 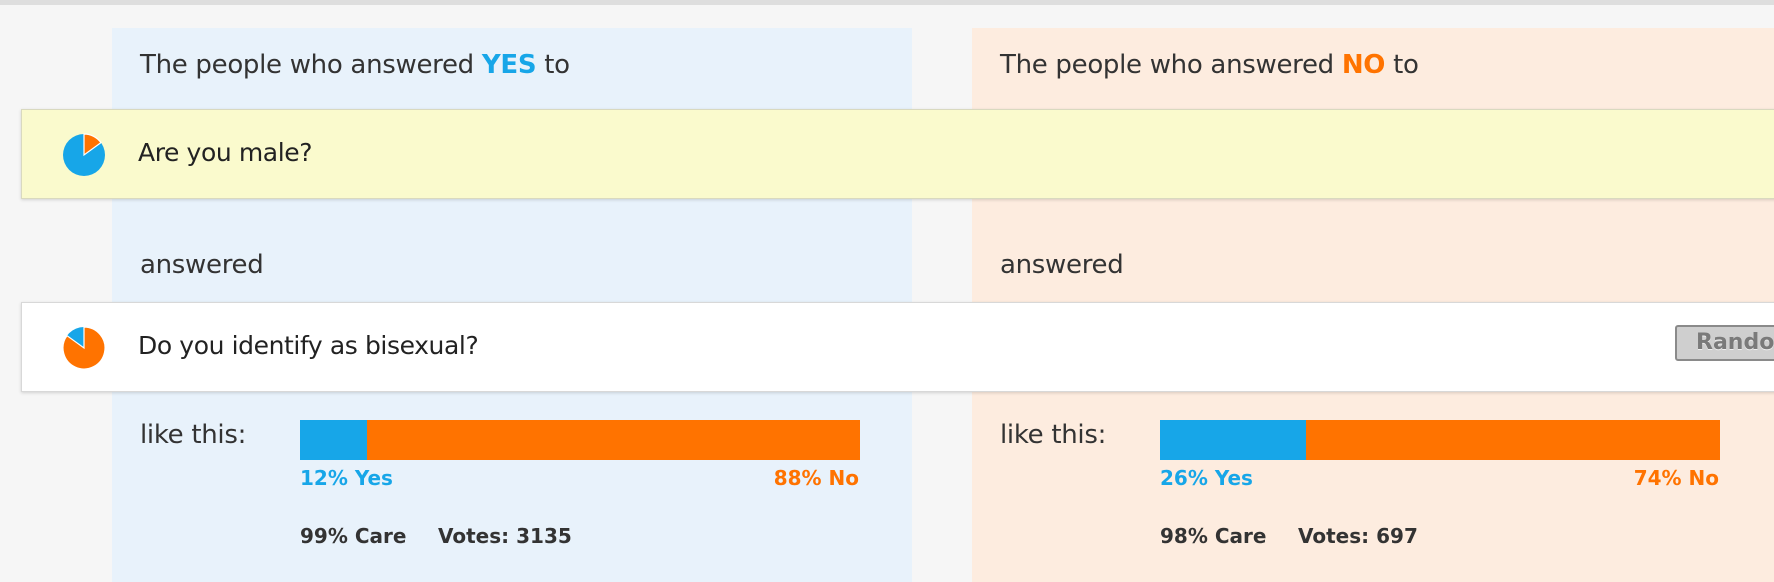 I want to click on no-result-bar-no-segment, so click(x=1512, y=440).